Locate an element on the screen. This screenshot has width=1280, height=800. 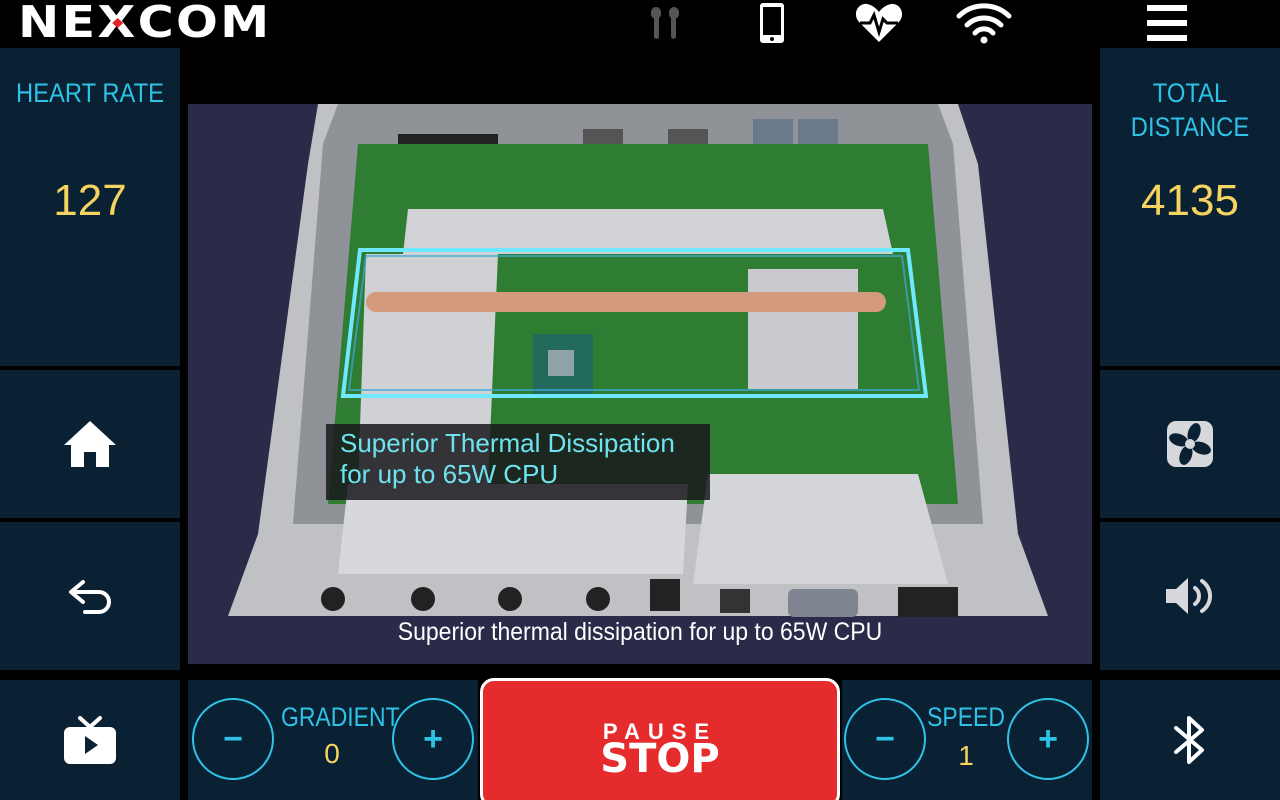
earbuds-icon is located at coordinates (666, 23).